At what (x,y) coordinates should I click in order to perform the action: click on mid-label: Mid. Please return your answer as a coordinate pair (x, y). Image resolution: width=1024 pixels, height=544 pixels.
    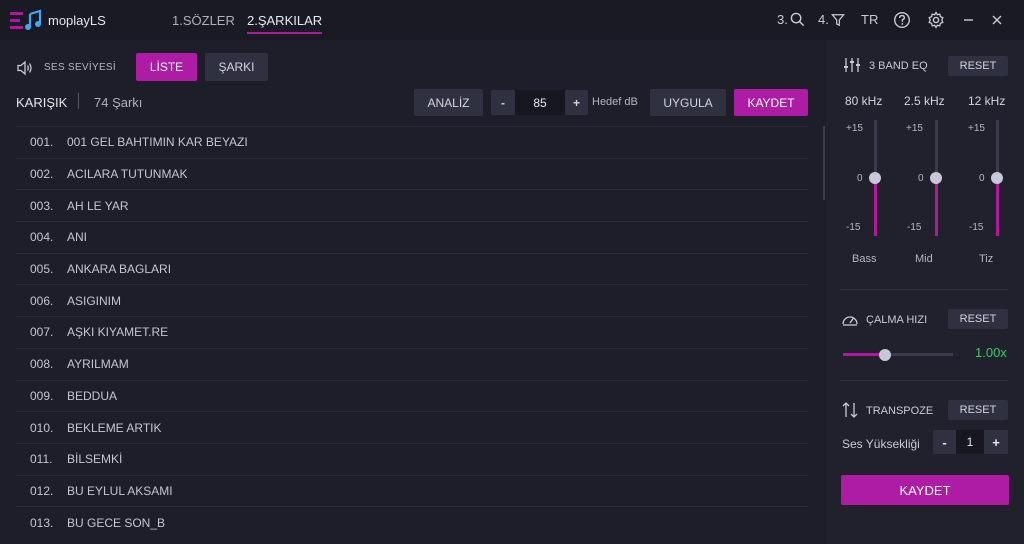
    Looking at the image, I should click on (924, 259).